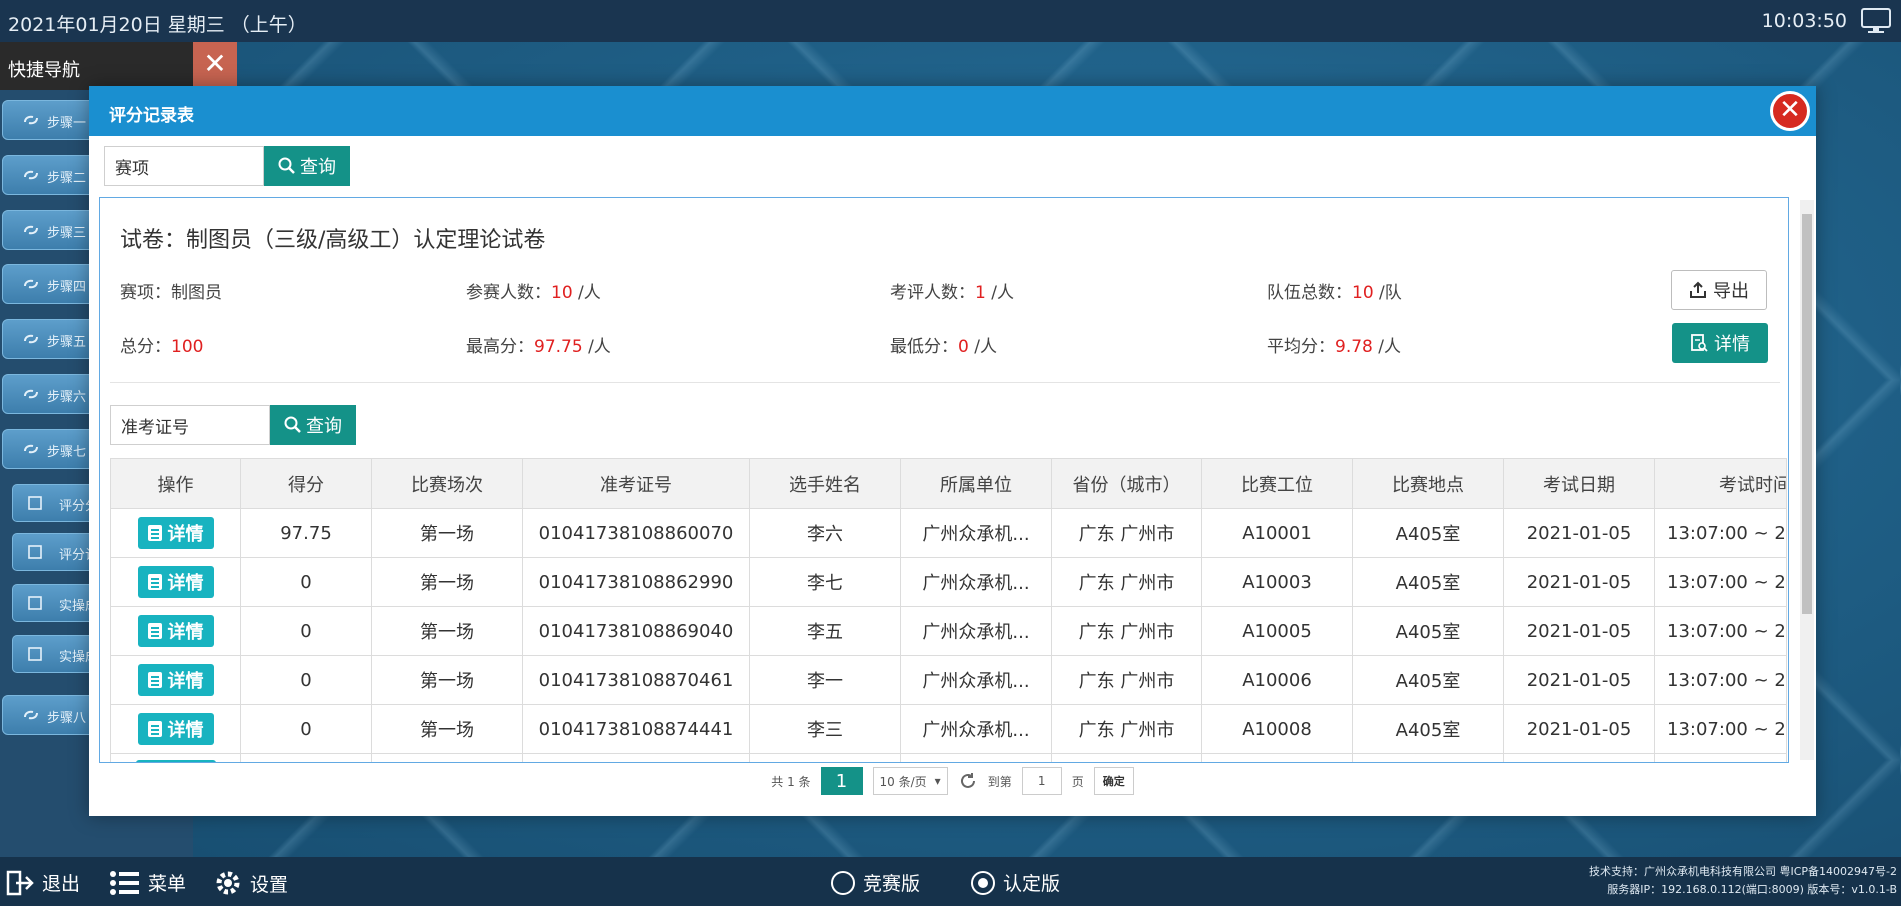 The height and width of the screenshot is (906, 1901). I want to click on table-cell: 李五, so click(825, 631).